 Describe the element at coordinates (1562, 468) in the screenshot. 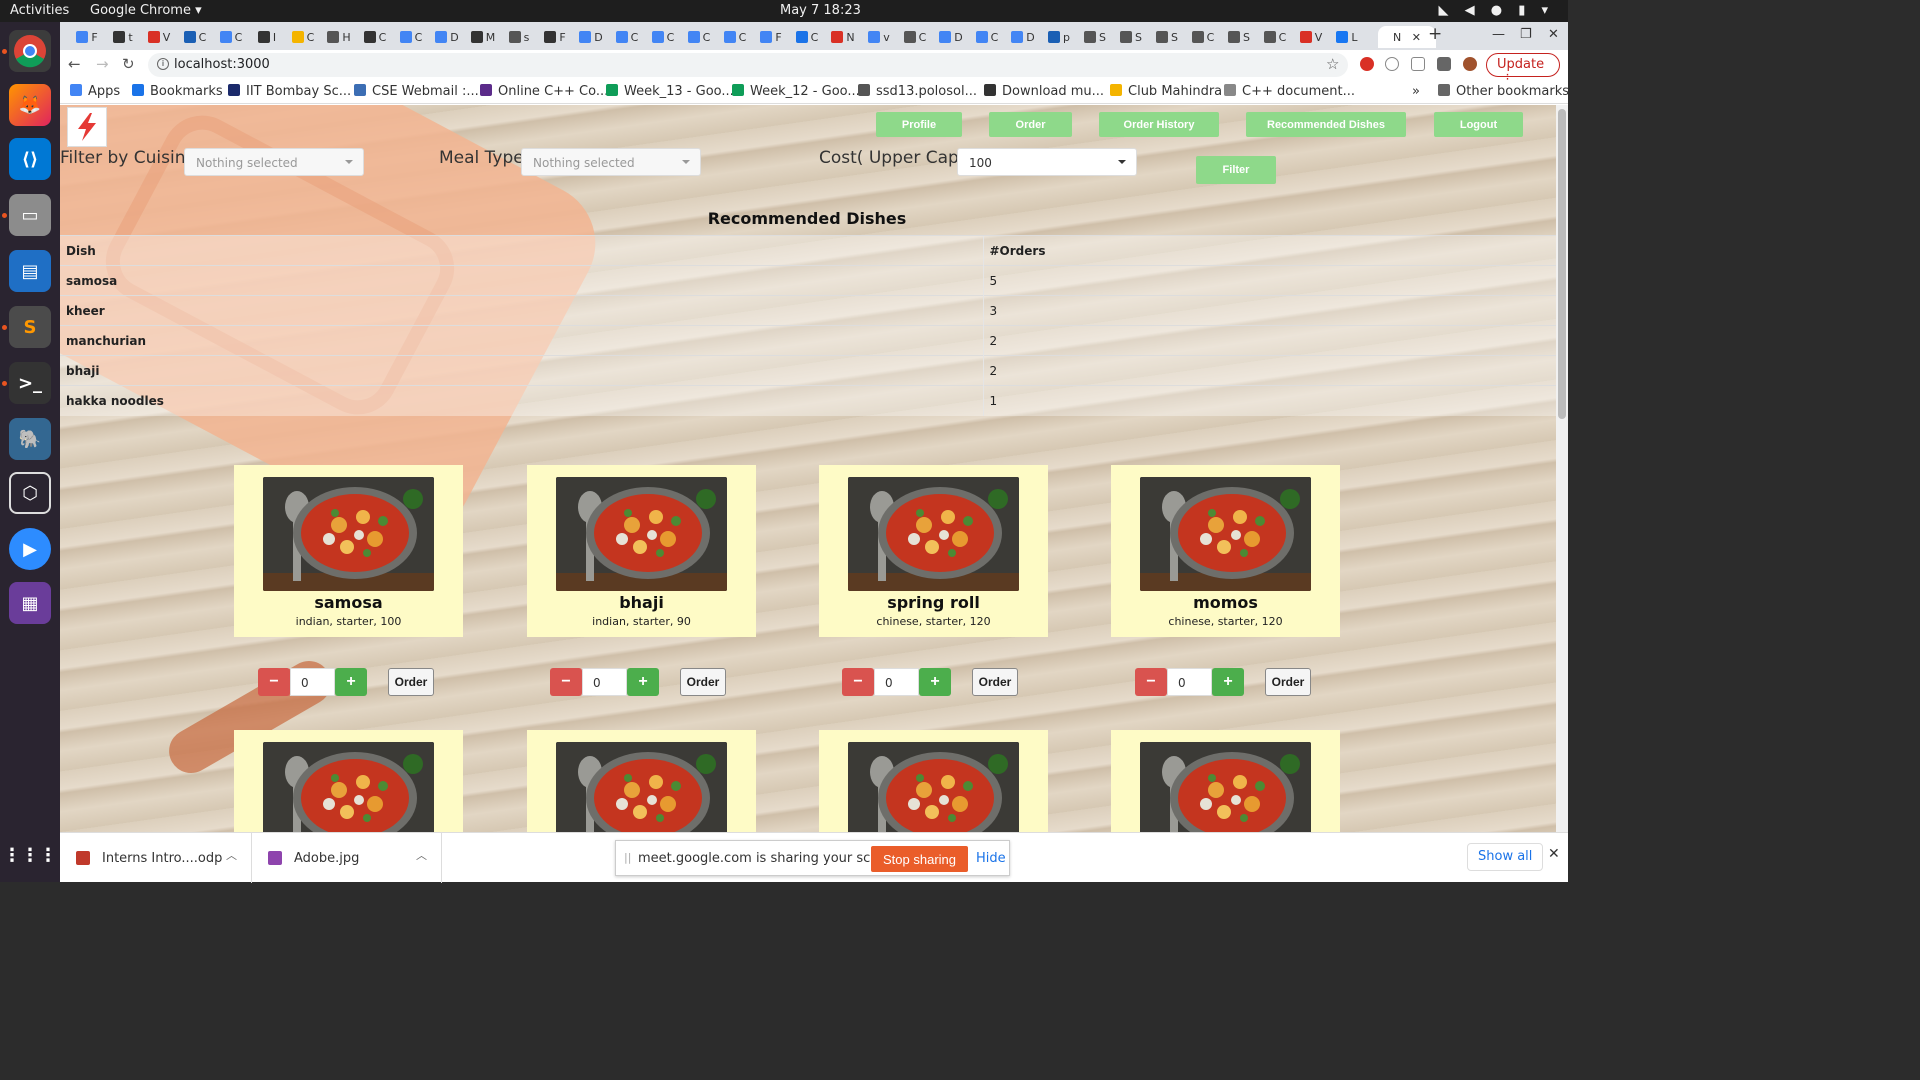

I see `page-scrollbar` at that location.